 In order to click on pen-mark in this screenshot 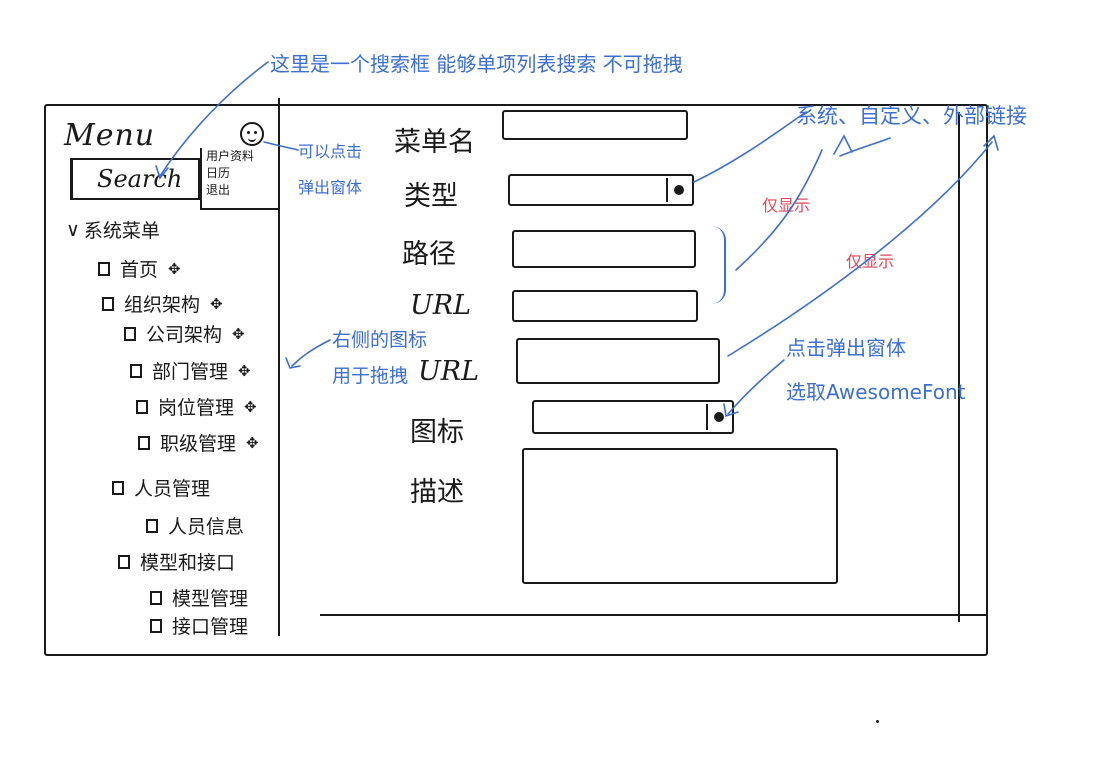, I will do `click(877, 721)`.